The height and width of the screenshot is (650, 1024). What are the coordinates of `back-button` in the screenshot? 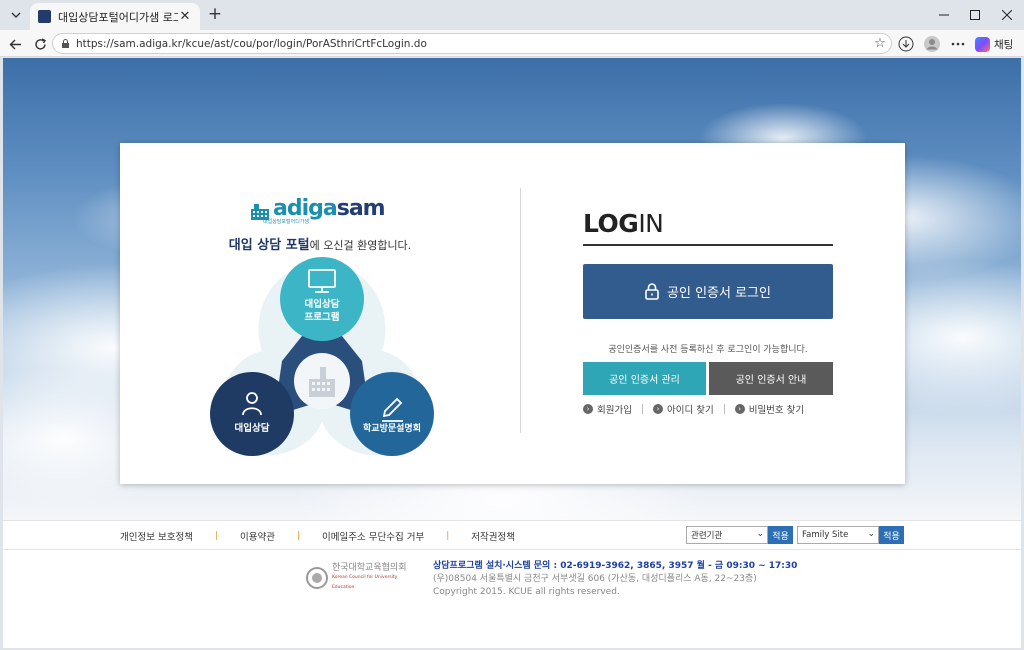 It's located at (15, 44).